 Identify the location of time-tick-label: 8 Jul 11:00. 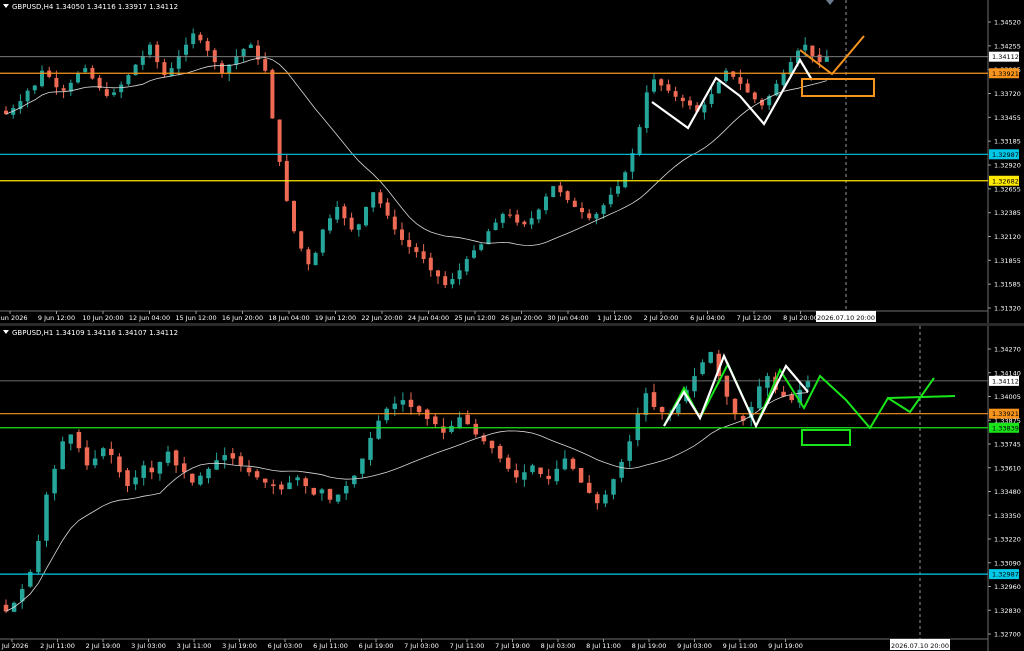
(603, 646).